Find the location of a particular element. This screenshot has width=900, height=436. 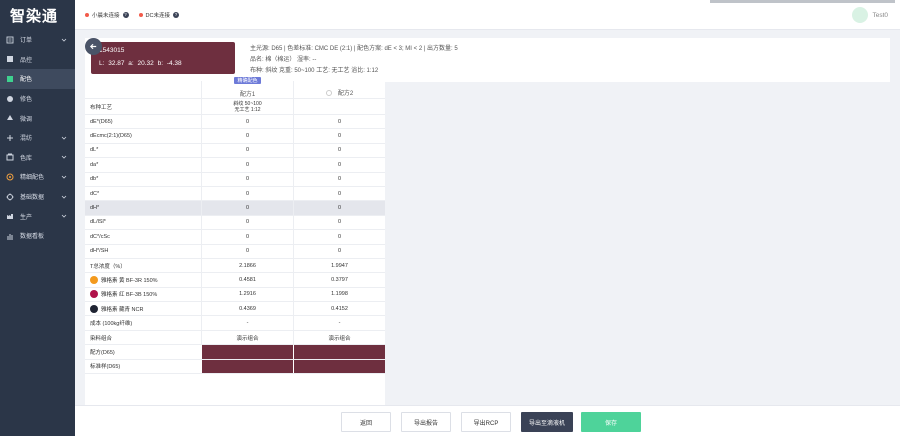

row-label: dL/lSl* is located at coordinates (98, 222).